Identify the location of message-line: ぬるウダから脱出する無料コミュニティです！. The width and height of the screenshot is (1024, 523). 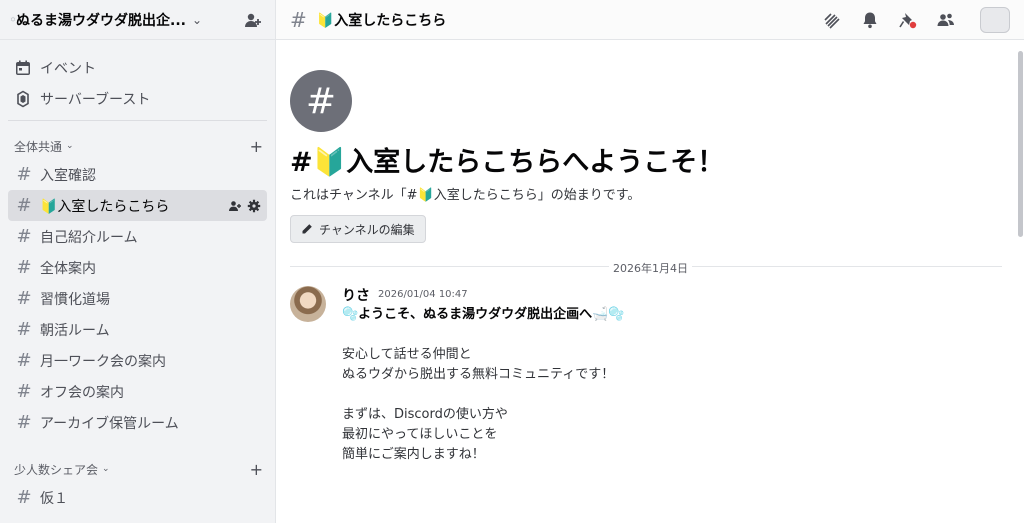
(478, 374).